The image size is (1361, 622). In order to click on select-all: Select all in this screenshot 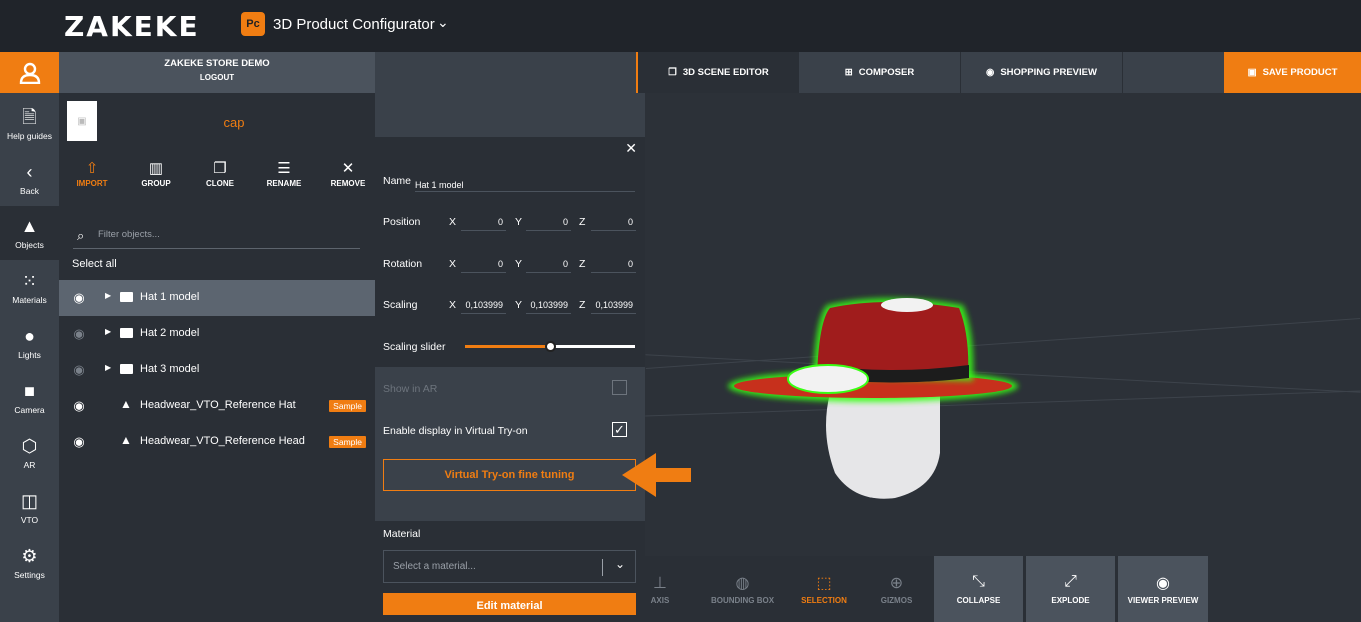, I will do `click(94, 264)`.